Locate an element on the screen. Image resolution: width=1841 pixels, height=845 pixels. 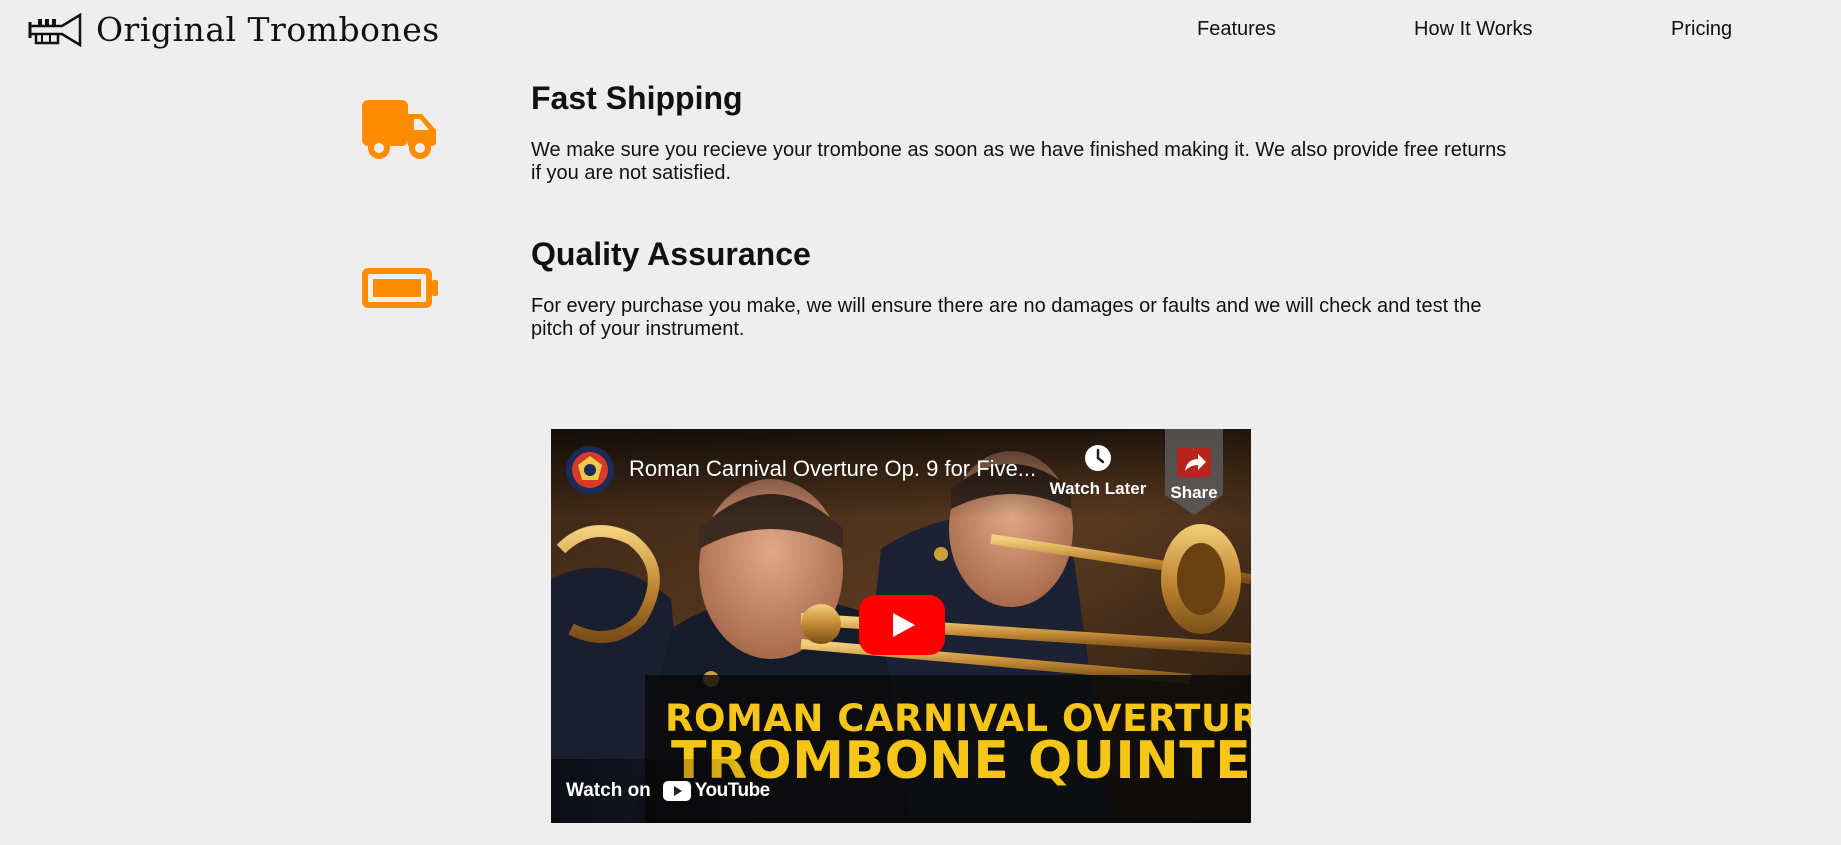
watch-on-label: Watch on is located at coordinates (608, 790).